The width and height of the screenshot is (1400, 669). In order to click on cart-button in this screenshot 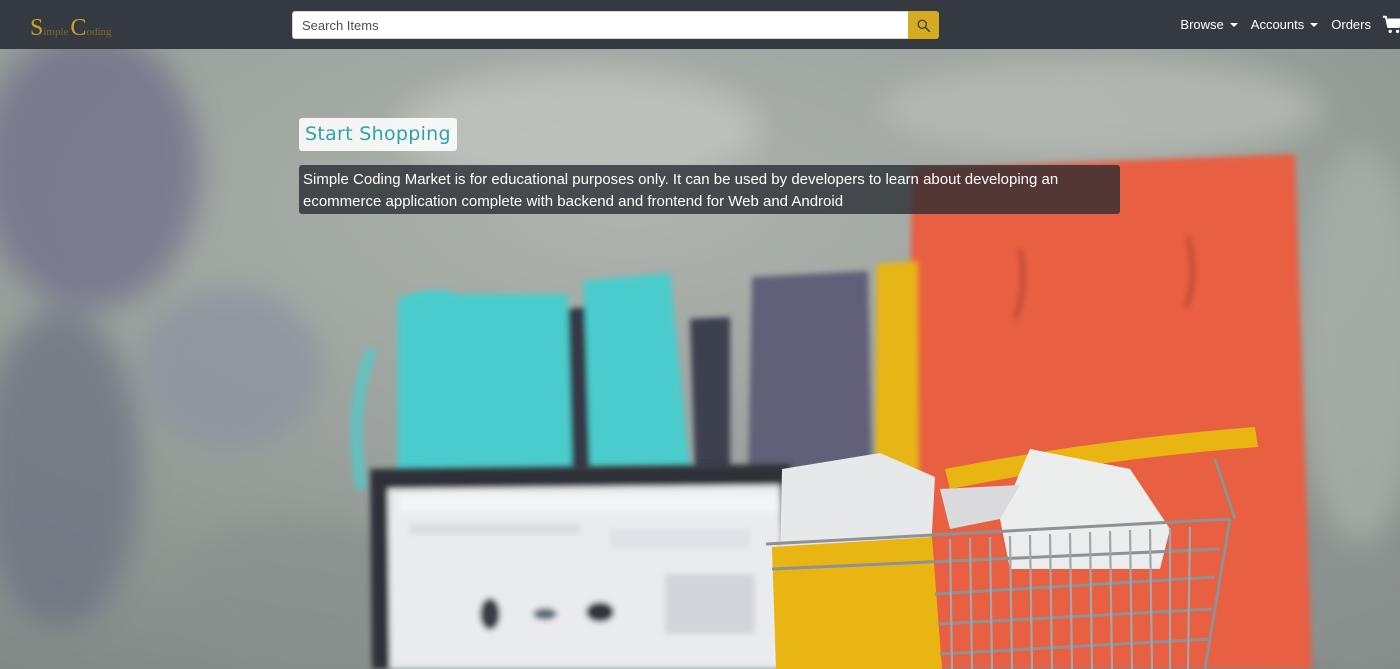, I will do `click(1391, 25)`.